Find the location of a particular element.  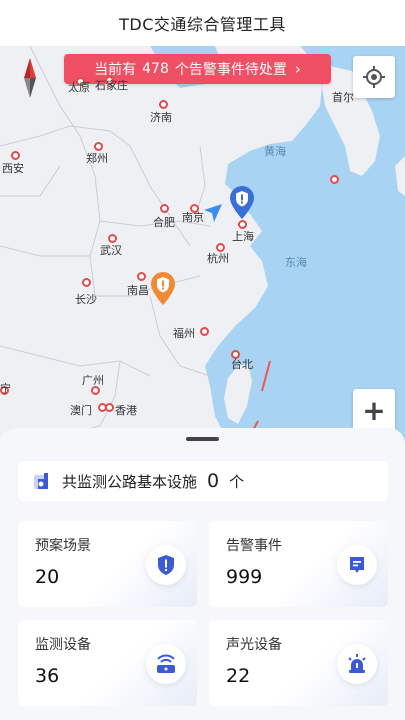

summary-unit: 个 is located at coordinates (237, 481).